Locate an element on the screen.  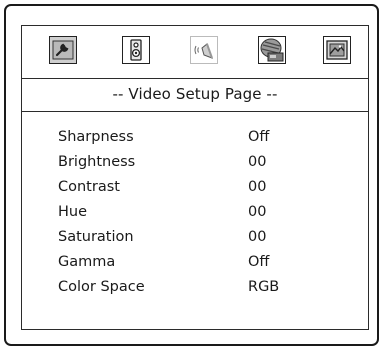
setting-label: Gamma is located at coordinates (87, 262).